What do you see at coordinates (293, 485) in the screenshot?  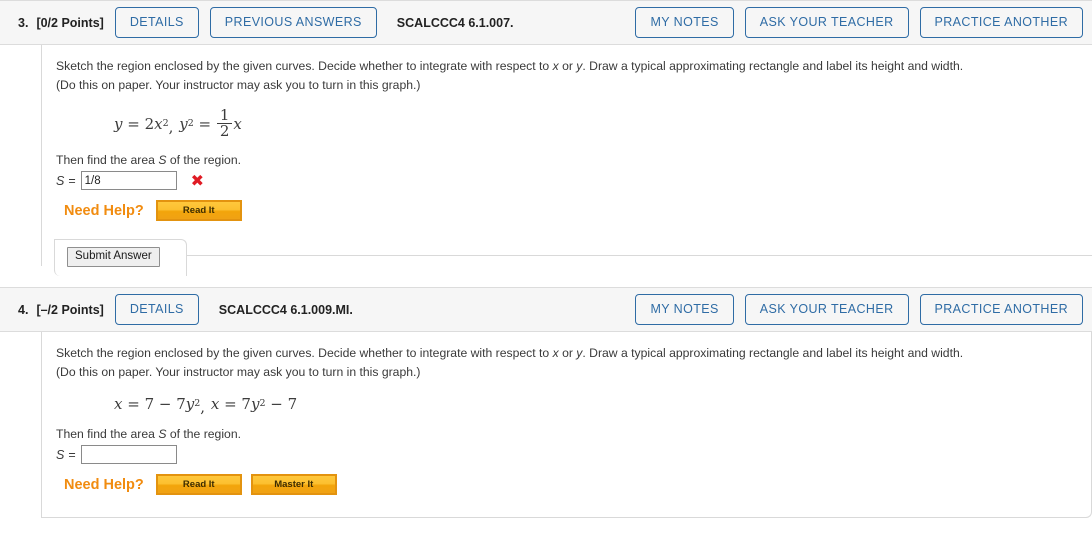 I see `master-it-button: Master It` at bounding box center [293, 485].